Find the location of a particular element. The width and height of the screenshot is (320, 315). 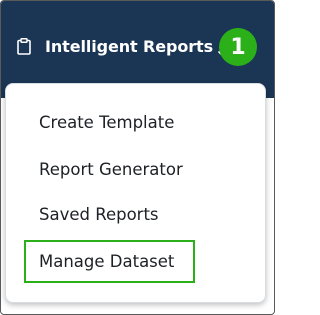

menu-item-report-generator: Report Generator is located at coordinates (111, 169).